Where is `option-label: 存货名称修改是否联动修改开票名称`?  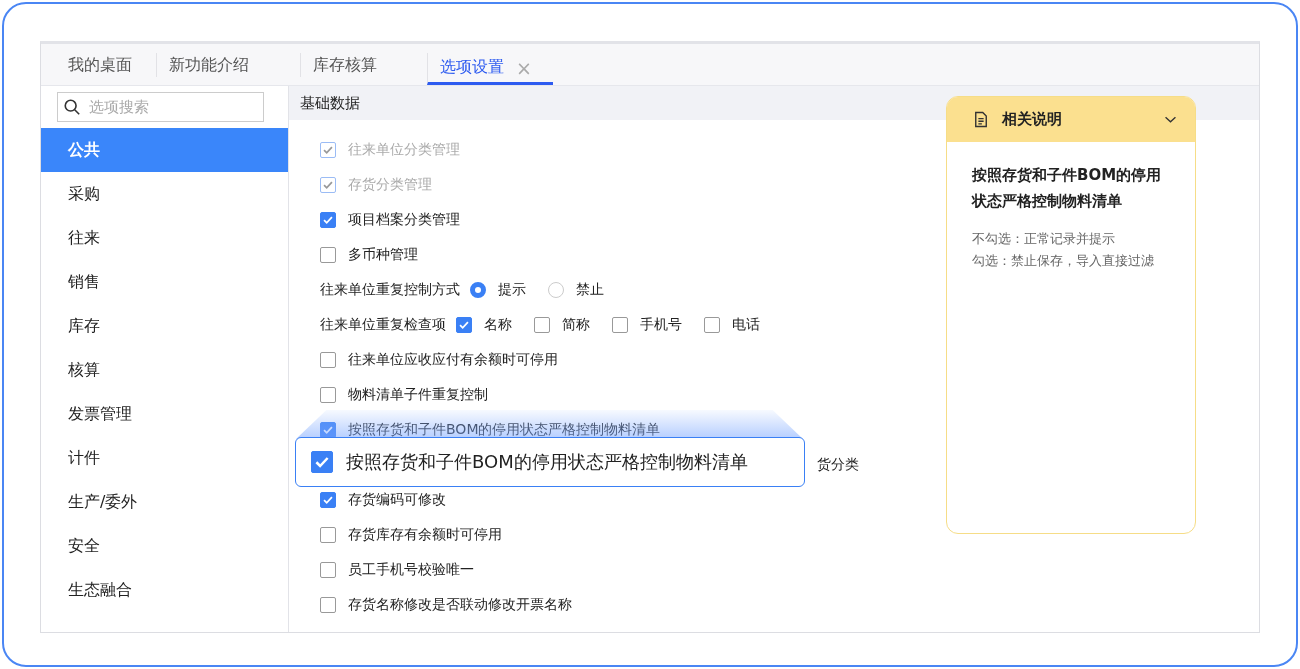 option-label: 存货名称修改是否联动修改开票名称 is located at coordinates (460, 604).